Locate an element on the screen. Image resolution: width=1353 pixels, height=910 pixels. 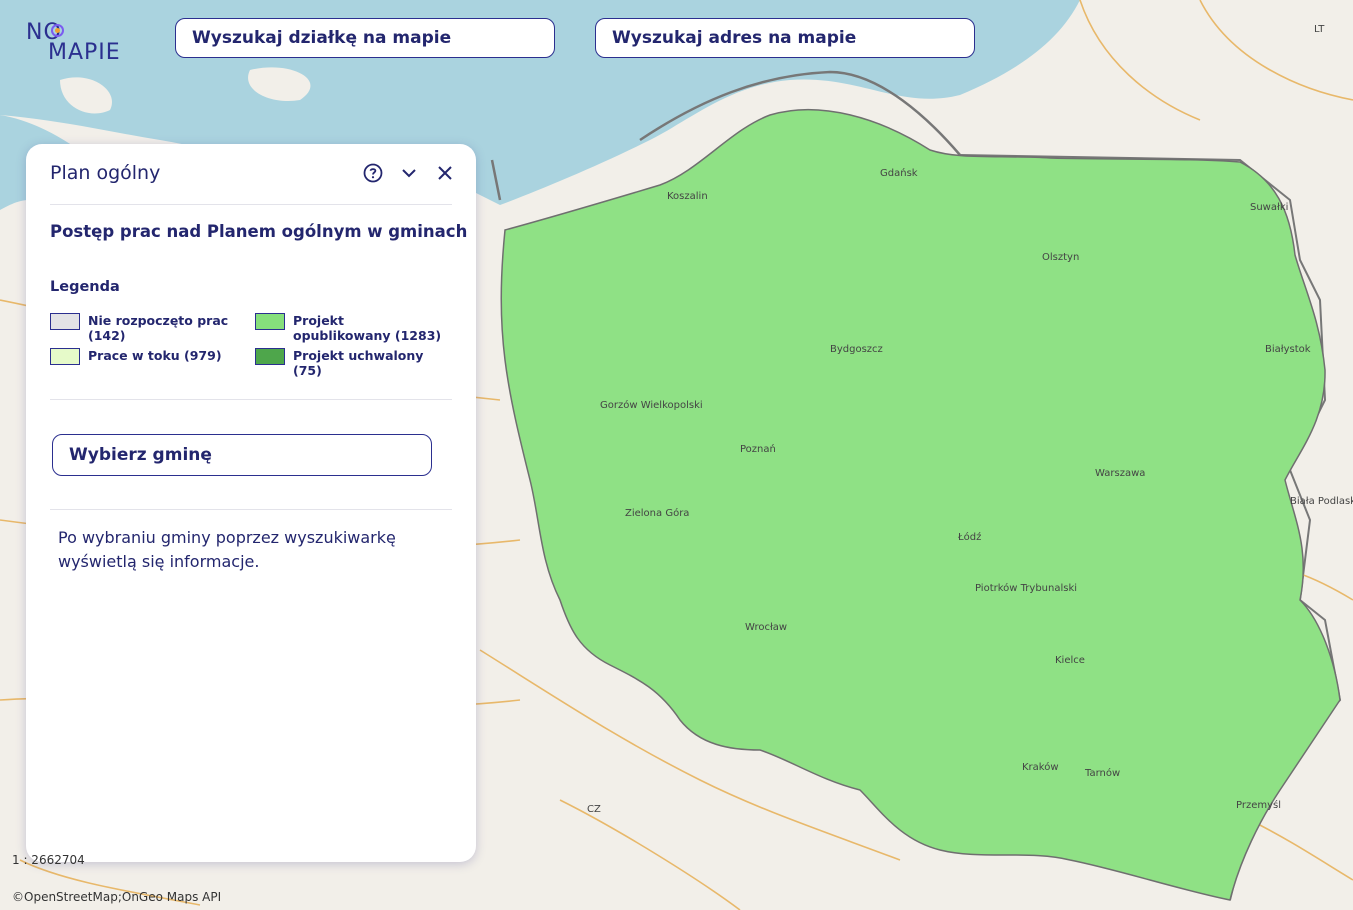
parcel-search-input: Wyszukaj działkę na mapie is located at coordinates (365, 38).